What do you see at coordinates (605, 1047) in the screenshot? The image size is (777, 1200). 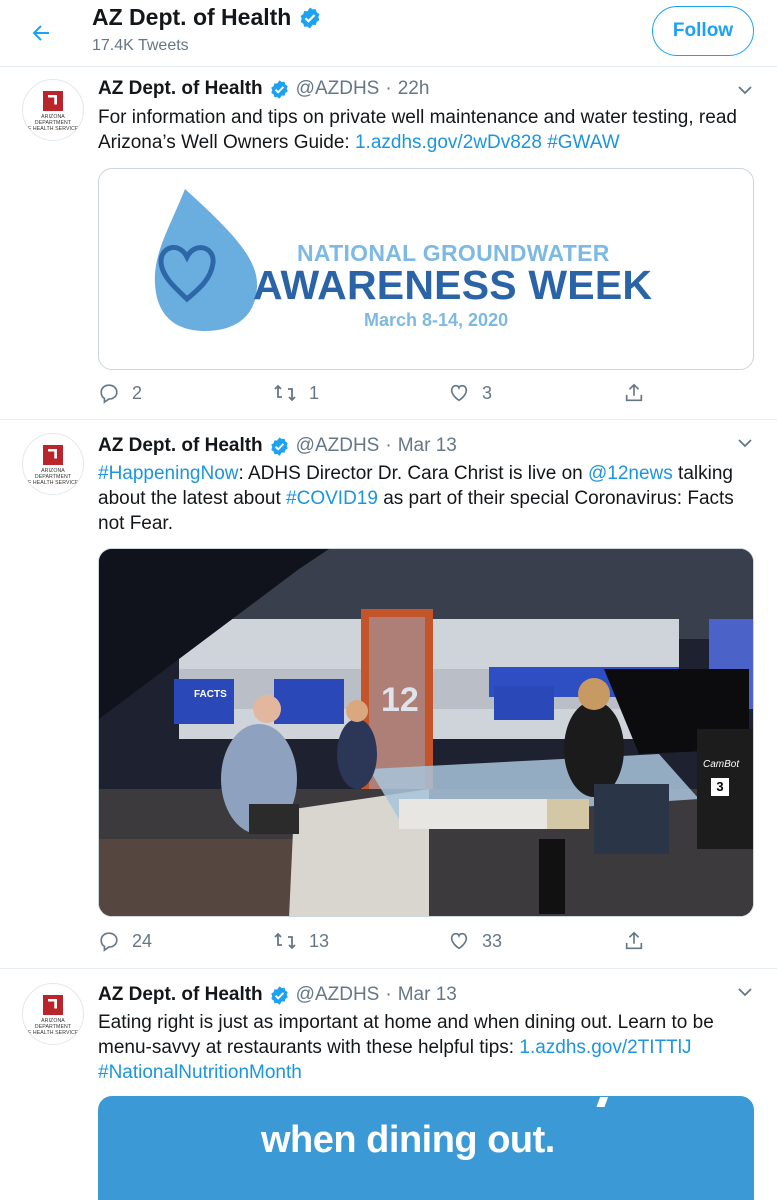 I see `tweet-link: 1.azdhs.gov/2TITTlJ` at bounding box center [605, 1047].